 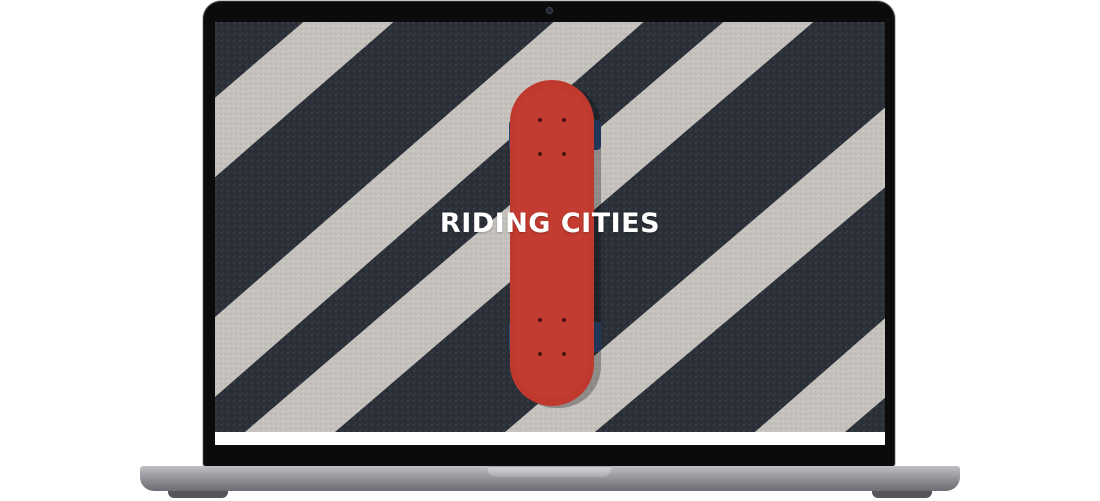 I want to click on hero-title: RIDING CITIES, so click(x=550, y=223).